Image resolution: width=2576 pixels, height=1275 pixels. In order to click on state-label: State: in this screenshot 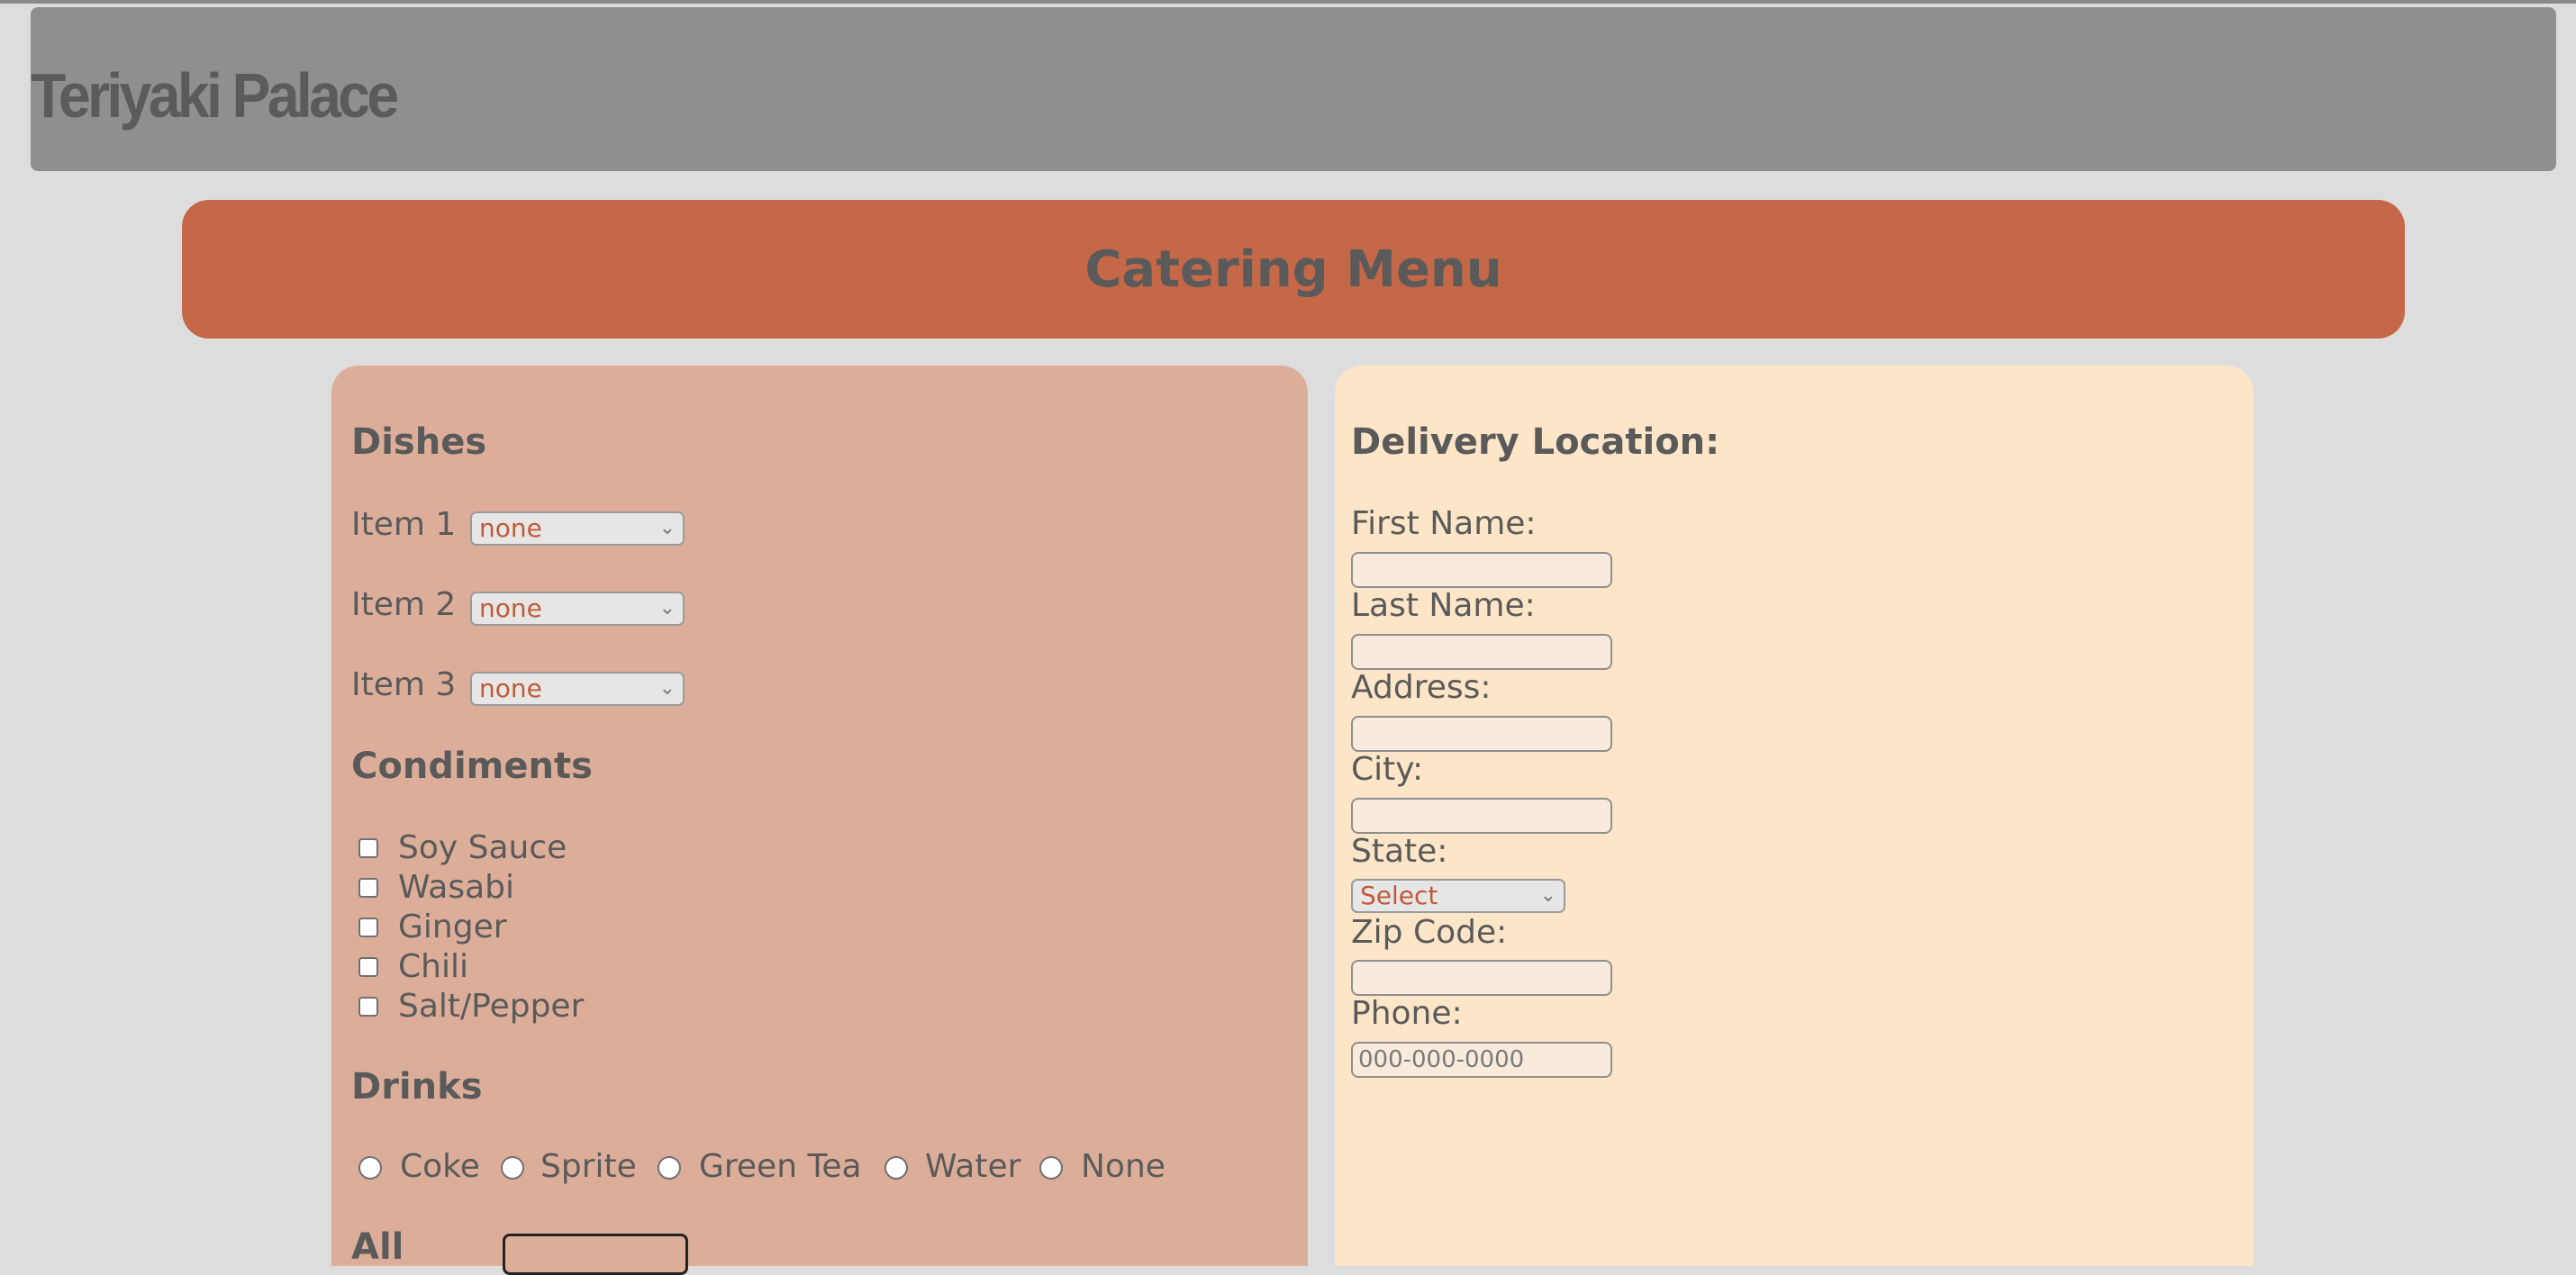, I will do `click(1399, 851)`.